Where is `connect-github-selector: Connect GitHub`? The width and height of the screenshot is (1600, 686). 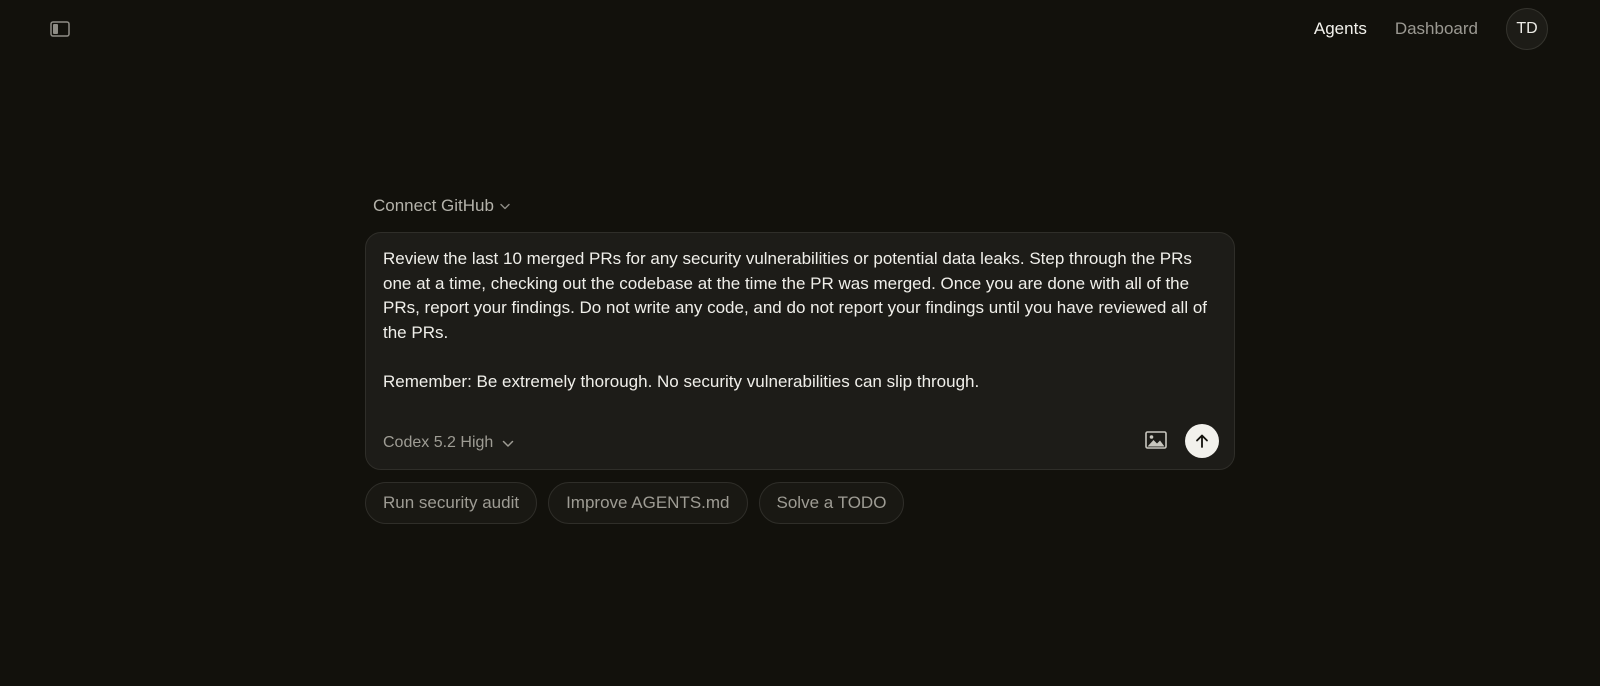
connect-github-selector: Connect GitHub is located at coordinates (441, 206).